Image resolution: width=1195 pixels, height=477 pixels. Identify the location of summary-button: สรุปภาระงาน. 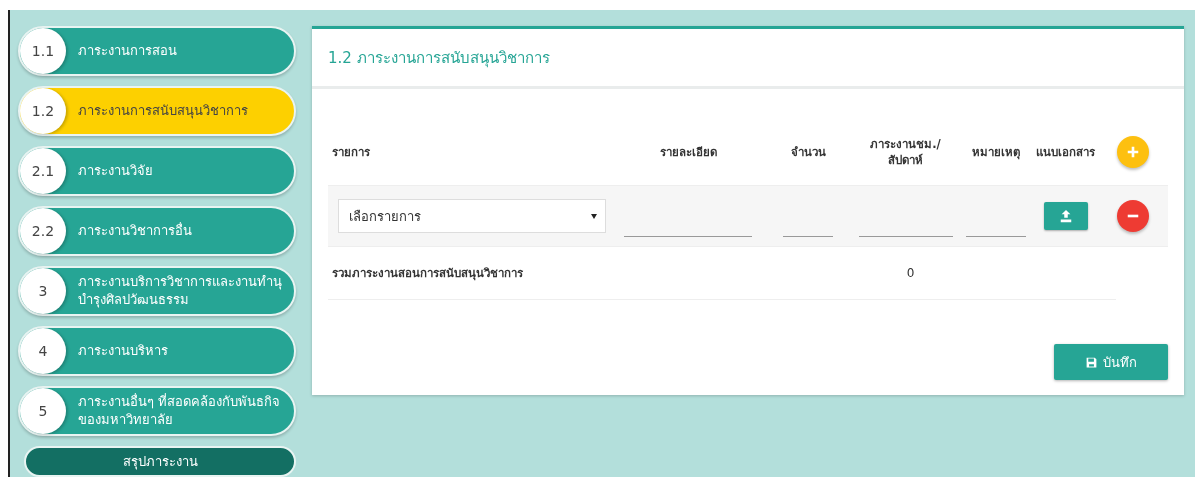
(160, 461).